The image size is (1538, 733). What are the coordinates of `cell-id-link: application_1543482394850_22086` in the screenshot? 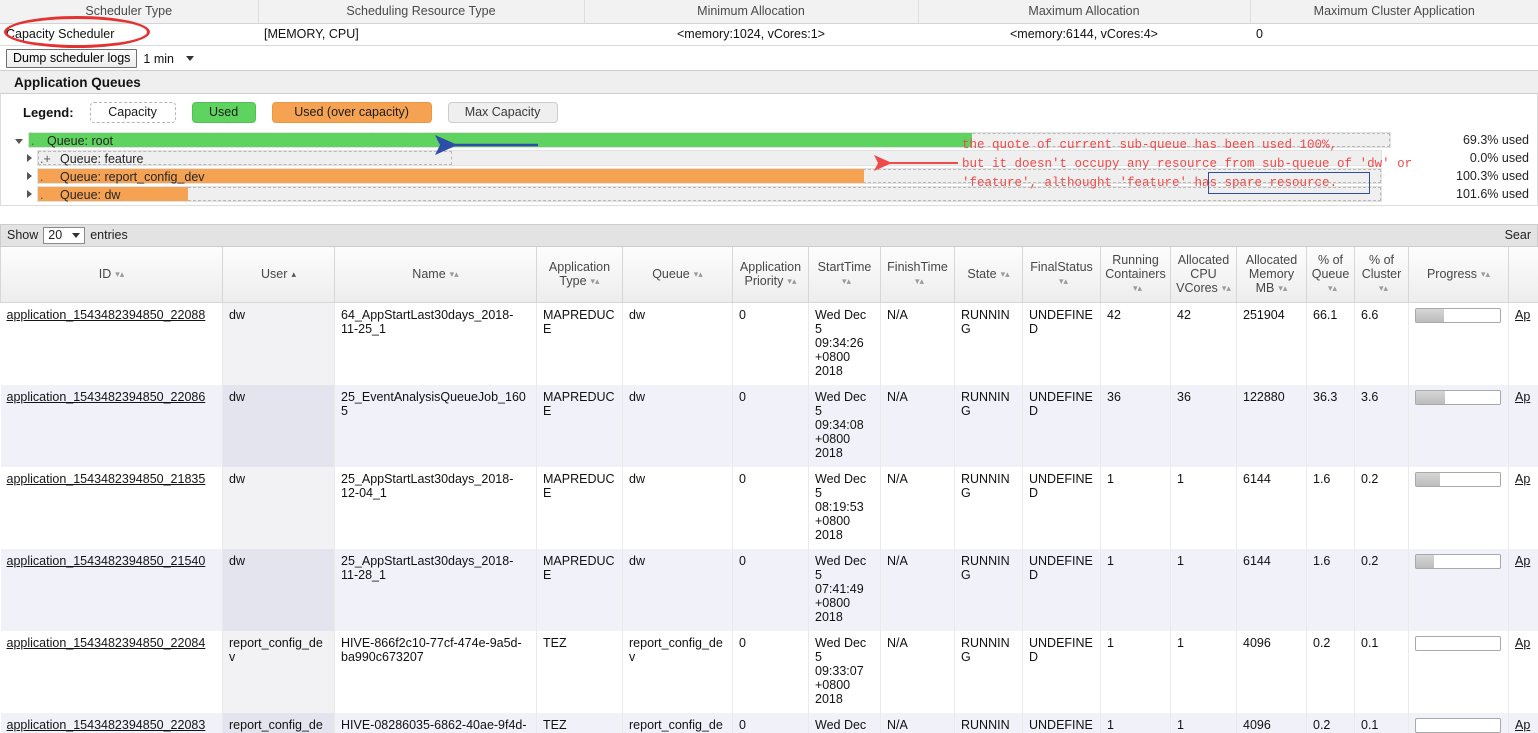 It's located at (106, 397).